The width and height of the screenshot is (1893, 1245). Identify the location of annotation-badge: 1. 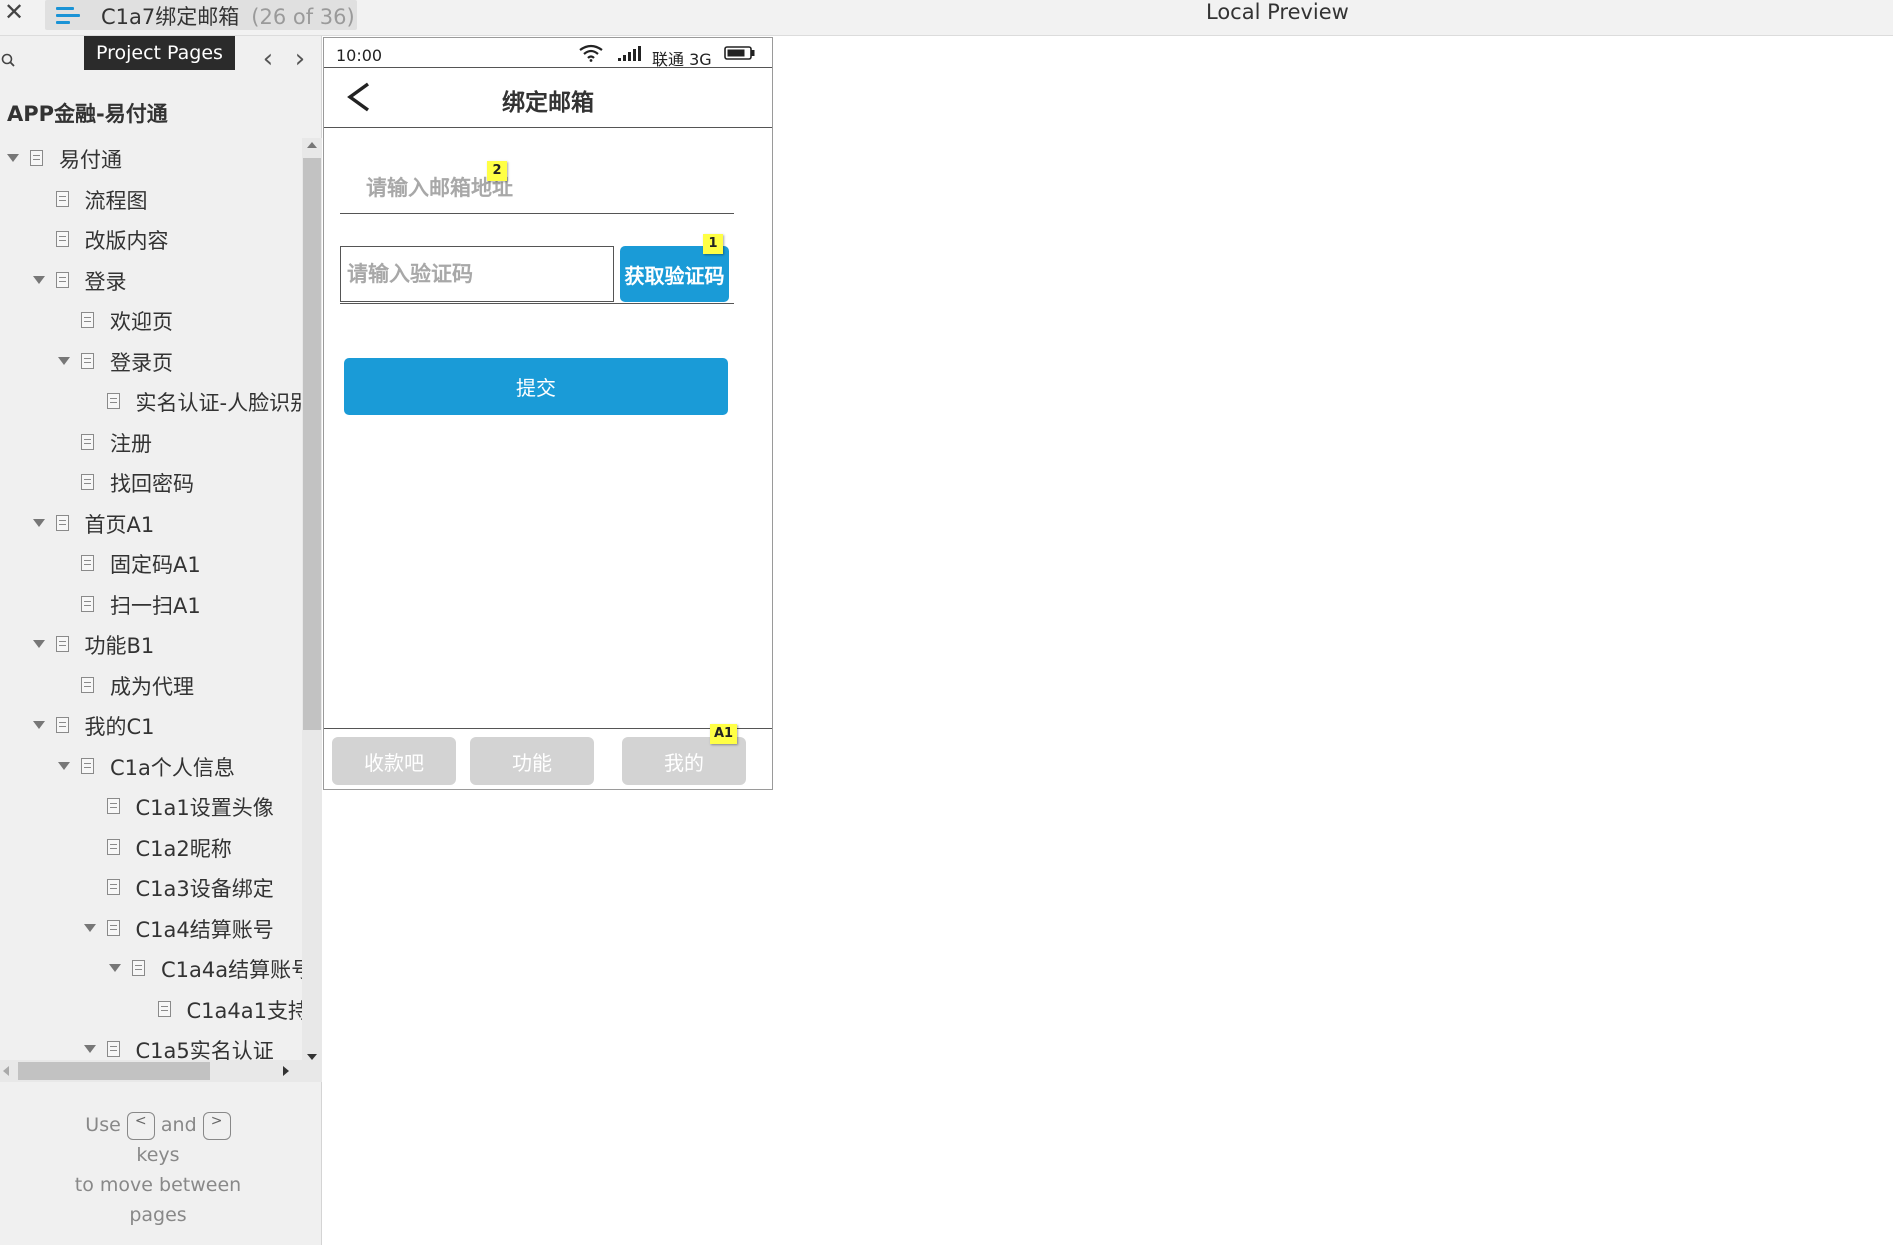
(713, 244).